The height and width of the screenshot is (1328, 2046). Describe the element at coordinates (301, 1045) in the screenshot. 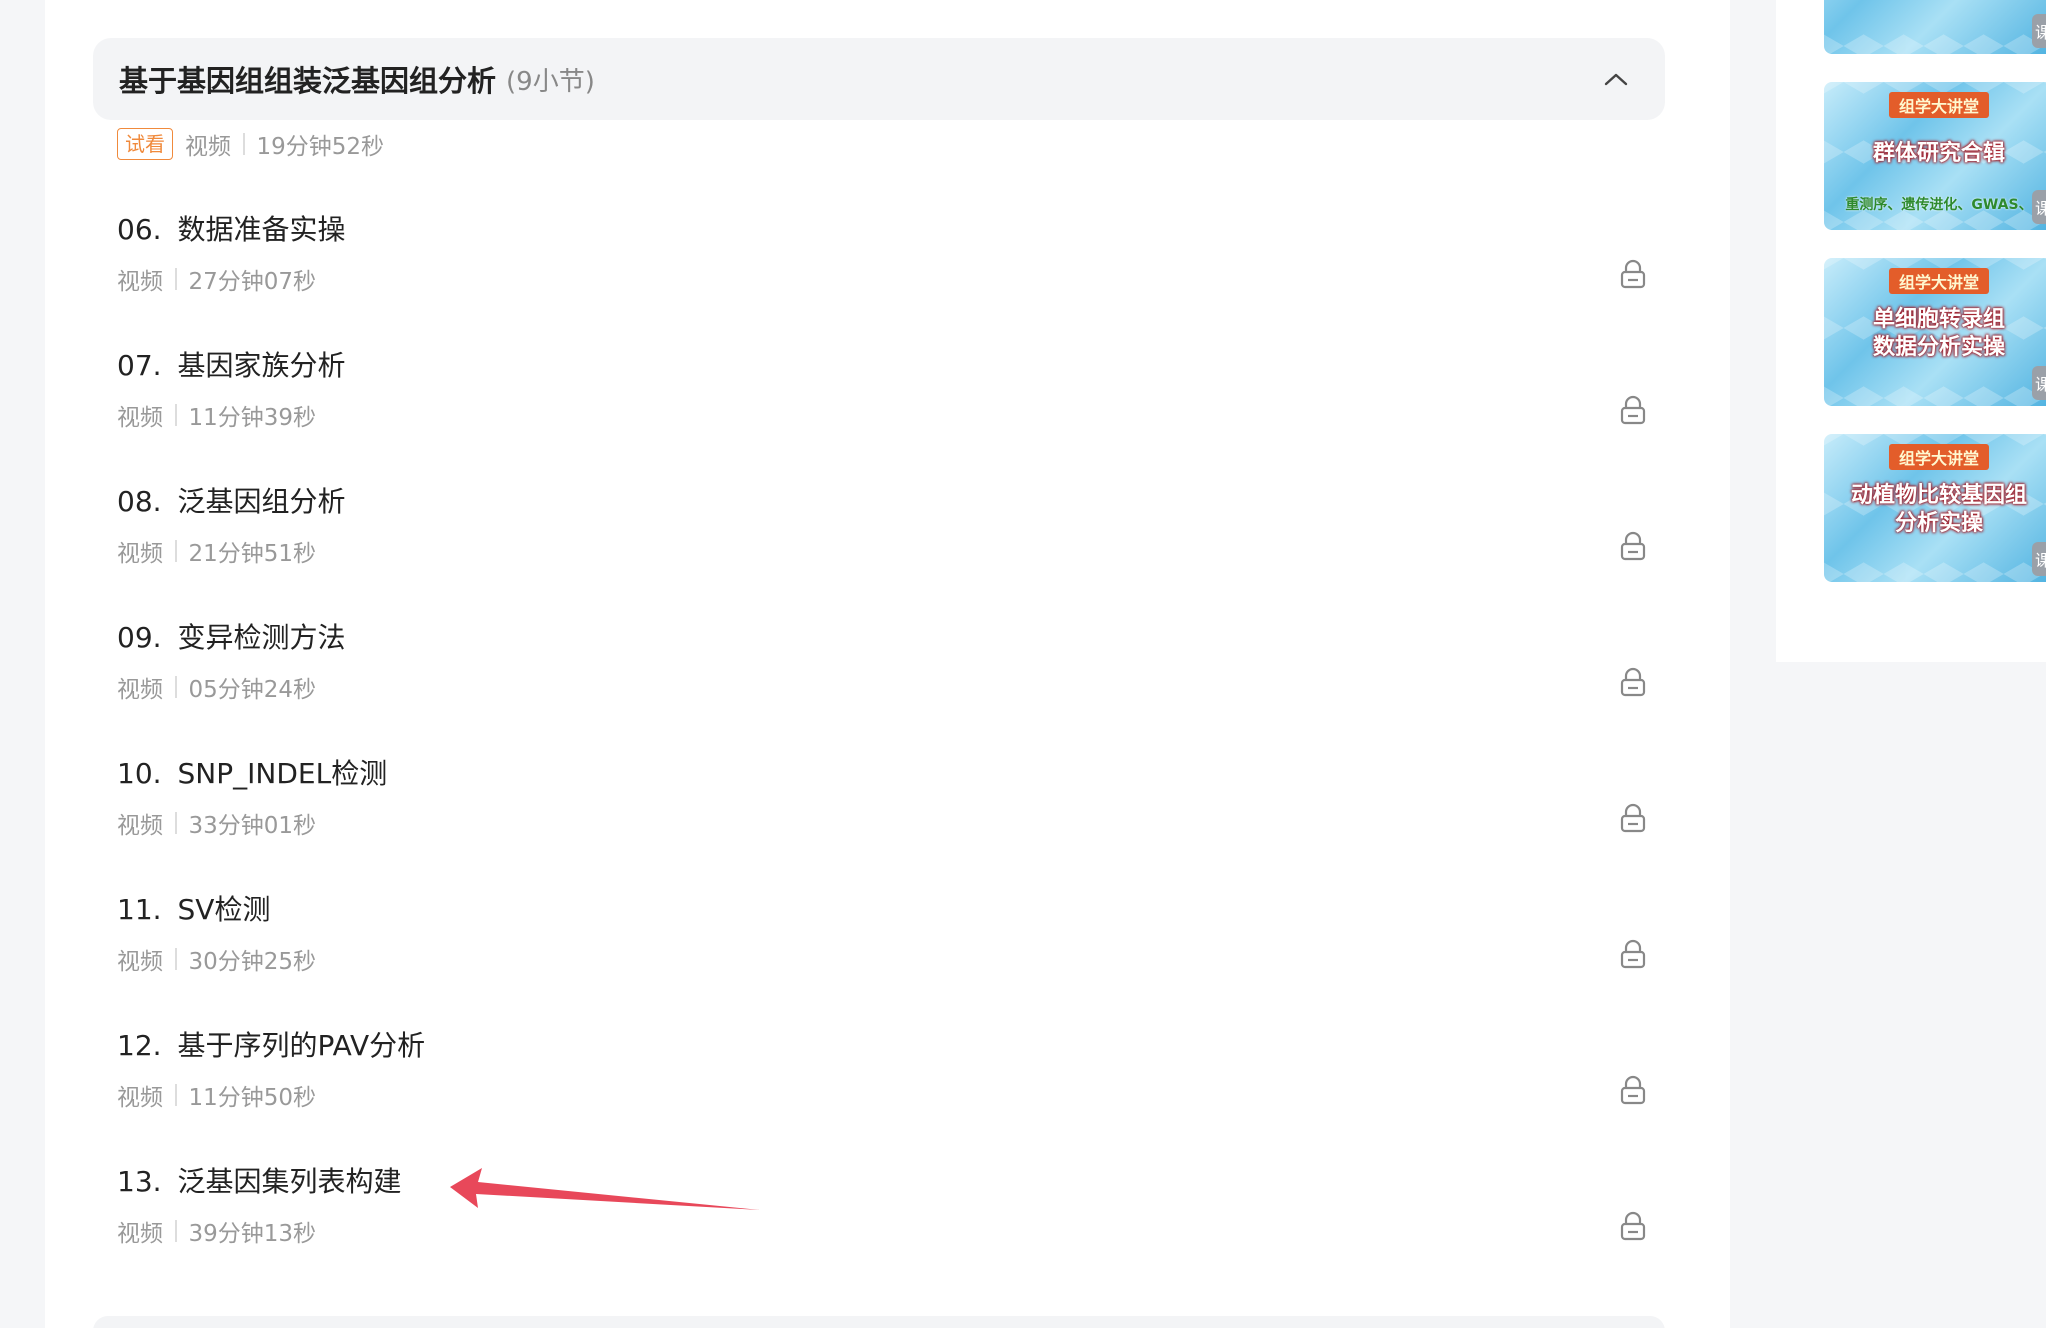

I see `lesson-name: 基于序列的PAV分析` at that location.